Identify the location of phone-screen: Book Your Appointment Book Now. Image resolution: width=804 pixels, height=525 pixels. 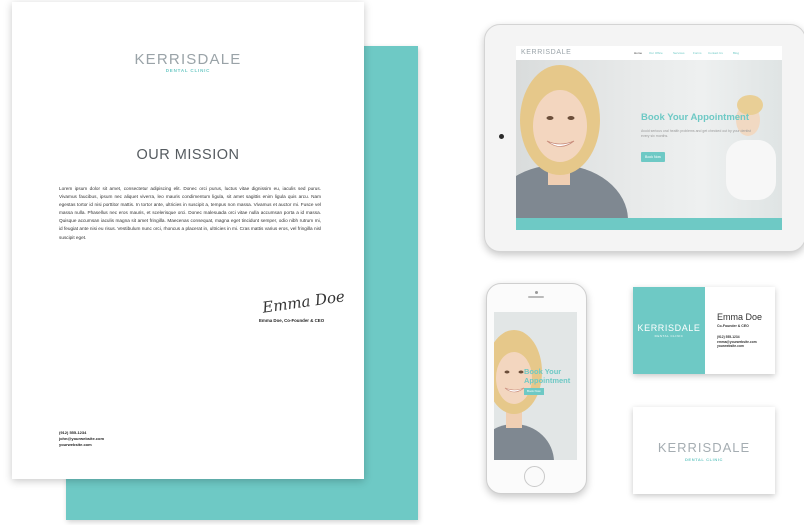
(535, 386).